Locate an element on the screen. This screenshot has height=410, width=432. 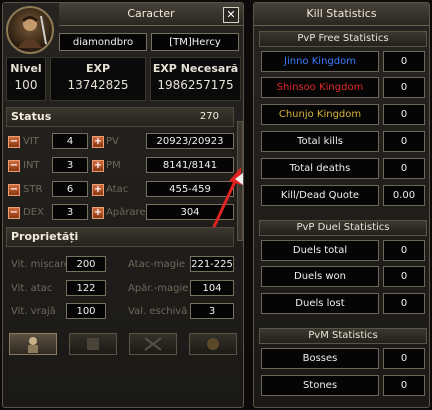
expand-arrow-icon is located at coordinates (239, 179).